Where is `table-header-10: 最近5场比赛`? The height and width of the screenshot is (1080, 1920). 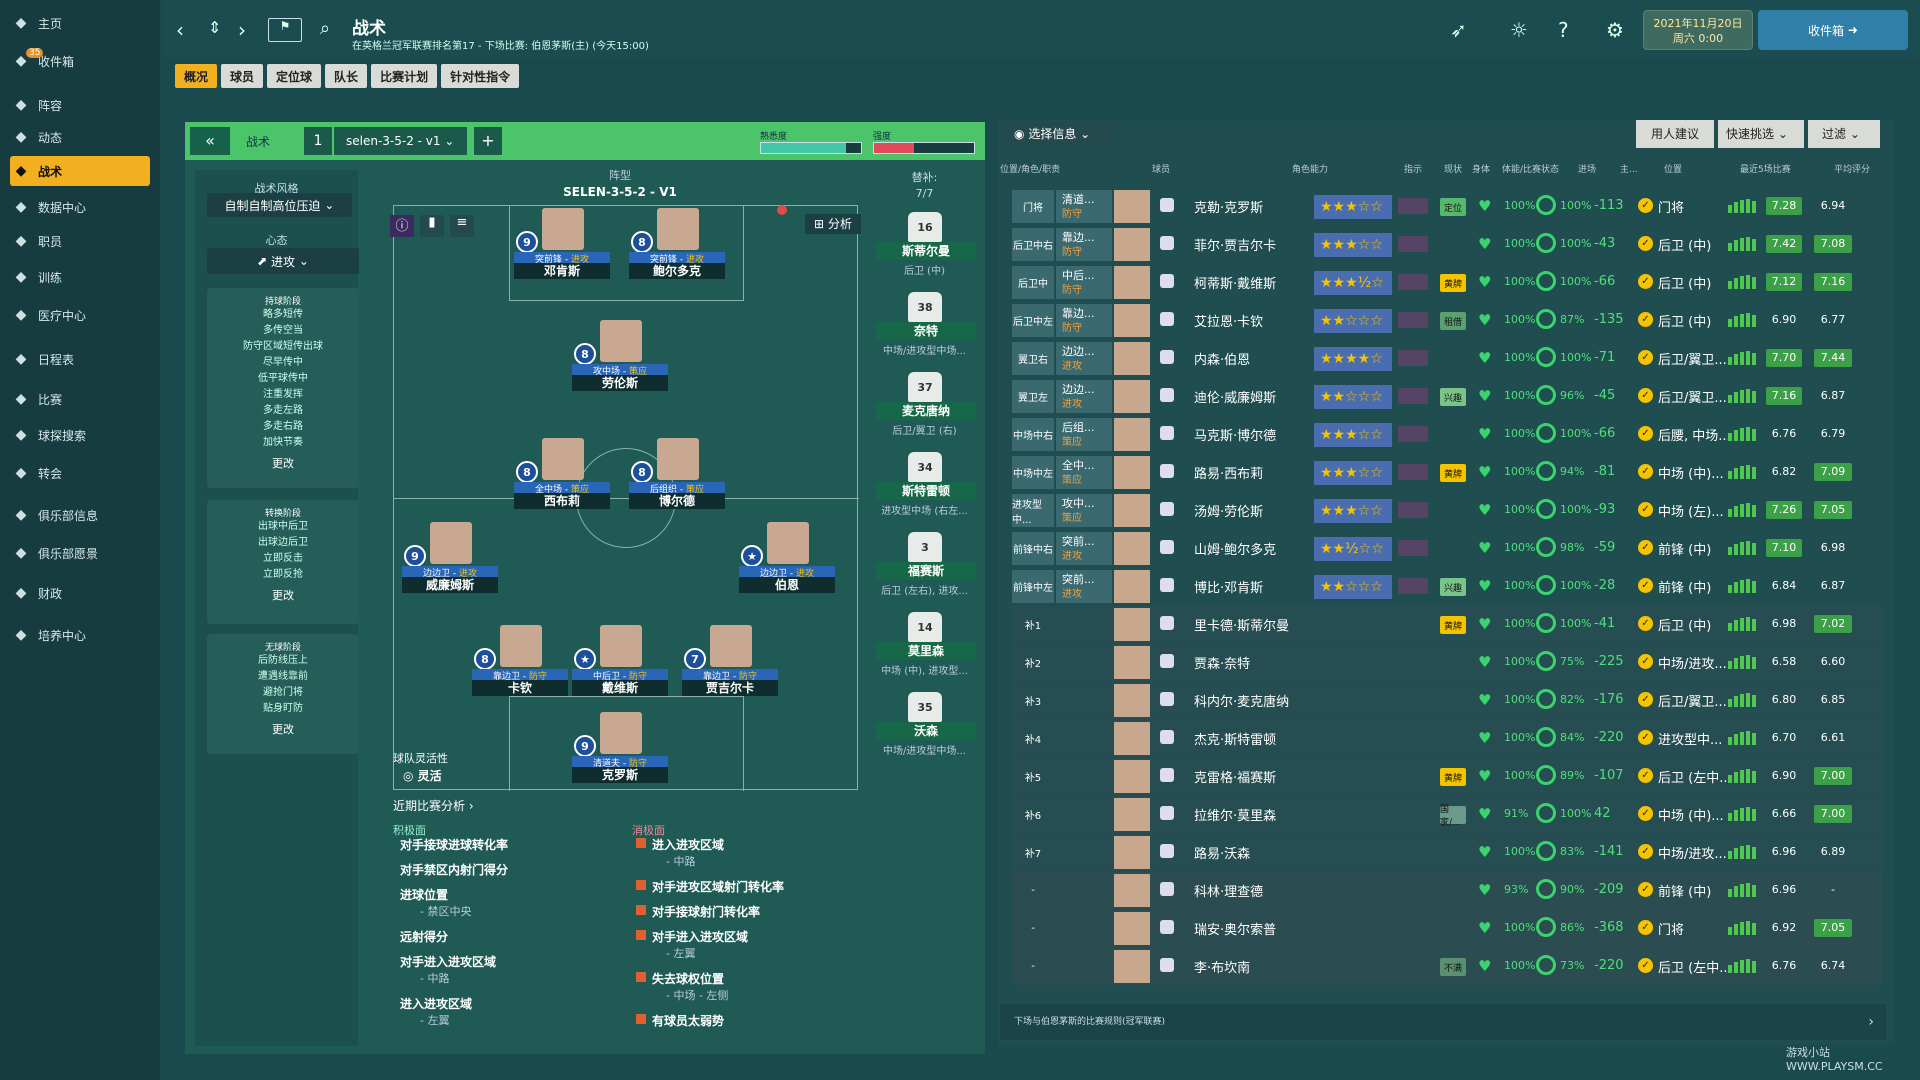
table-header-10: 最近5场比赛 is located at coordinates (1765, 168).